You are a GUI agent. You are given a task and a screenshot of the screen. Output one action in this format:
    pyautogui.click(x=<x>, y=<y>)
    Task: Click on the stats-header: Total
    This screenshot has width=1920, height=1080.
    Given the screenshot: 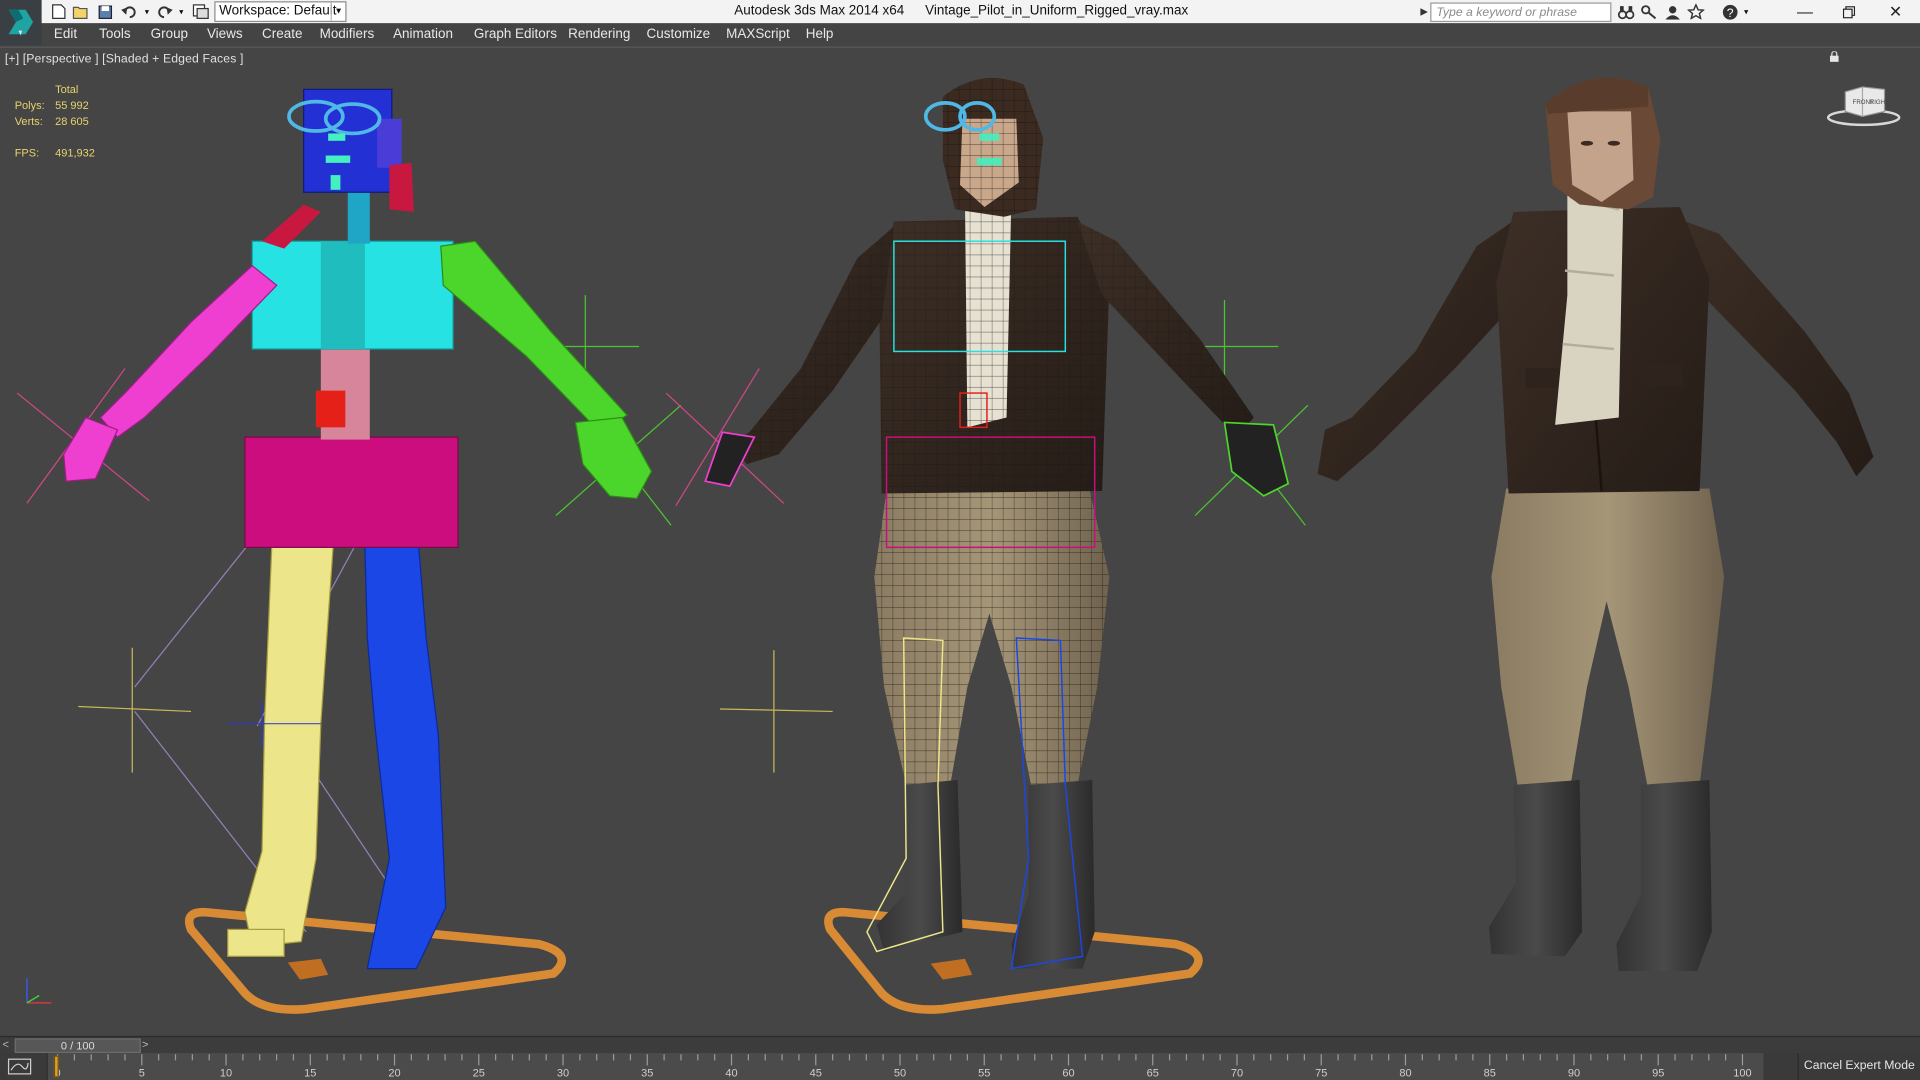 What is the action you would take?
    pyautogui.click(x=67, y=89)
    